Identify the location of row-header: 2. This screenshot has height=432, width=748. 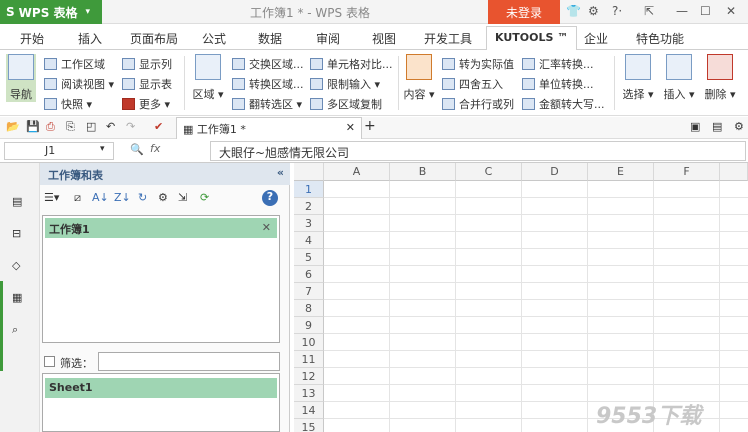
(309, 206).